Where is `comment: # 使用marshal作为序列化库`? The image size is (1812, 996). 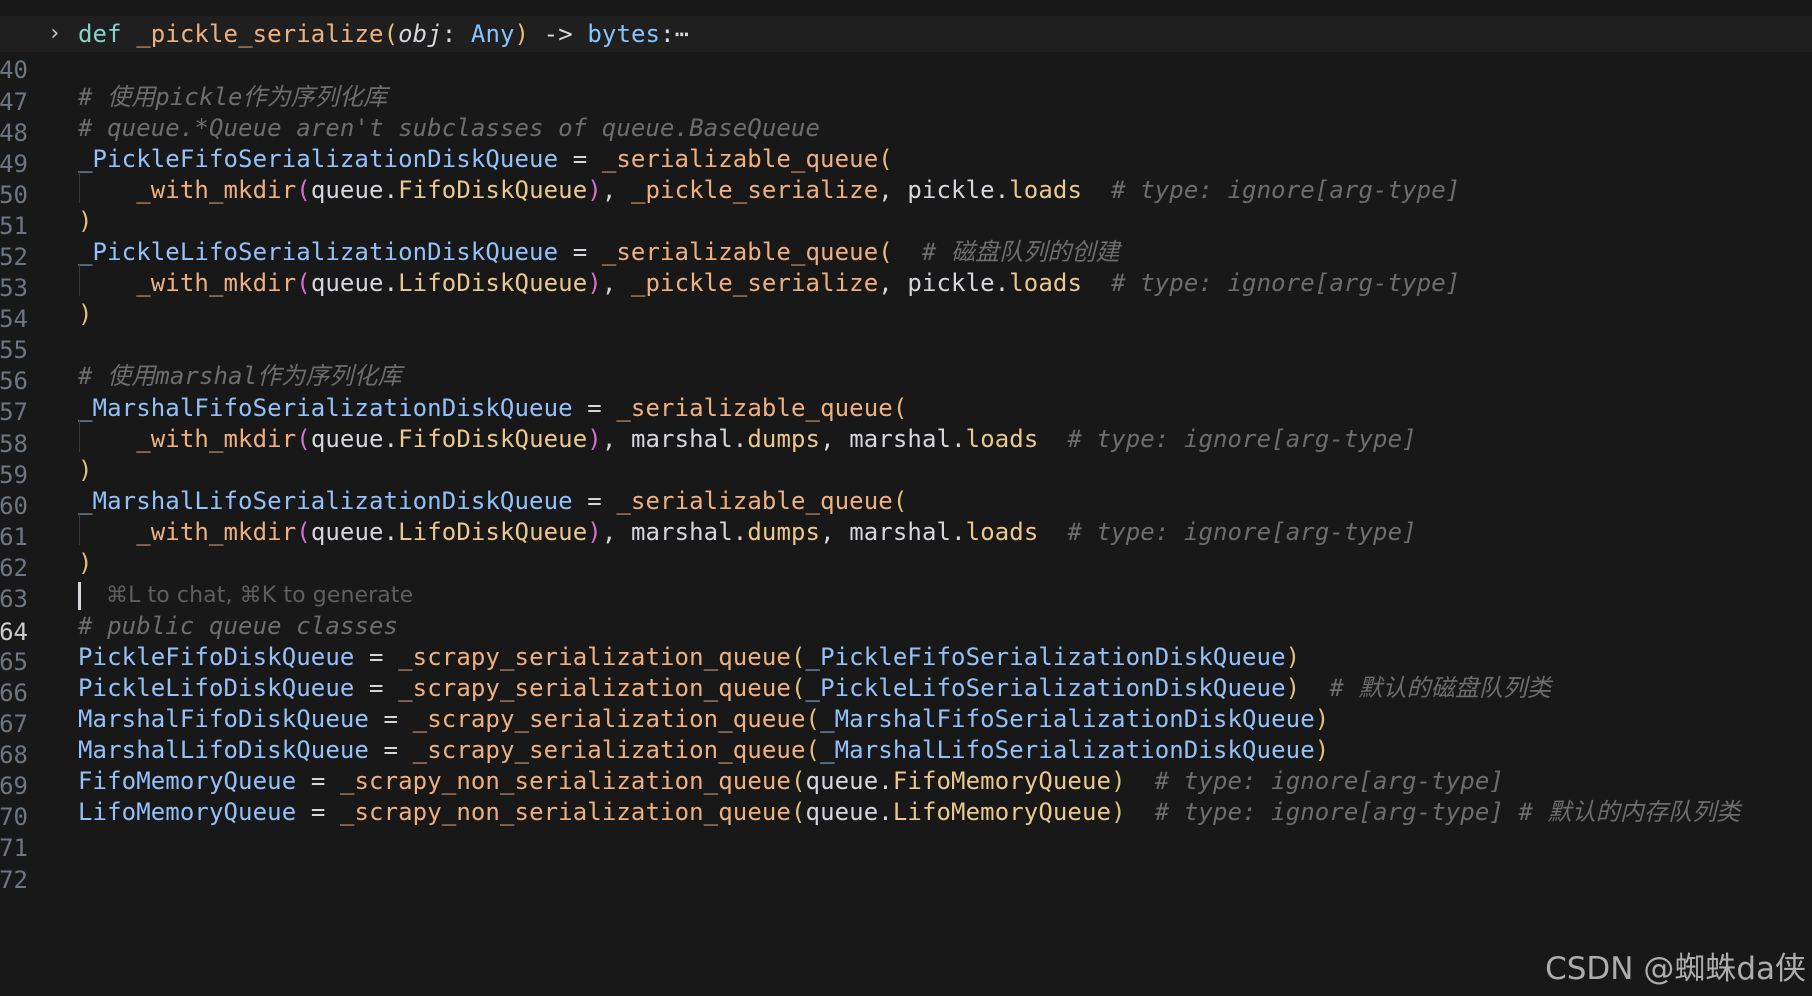 comment: # 使用marshal作为序列化库 is located at coordinates (240, 376).